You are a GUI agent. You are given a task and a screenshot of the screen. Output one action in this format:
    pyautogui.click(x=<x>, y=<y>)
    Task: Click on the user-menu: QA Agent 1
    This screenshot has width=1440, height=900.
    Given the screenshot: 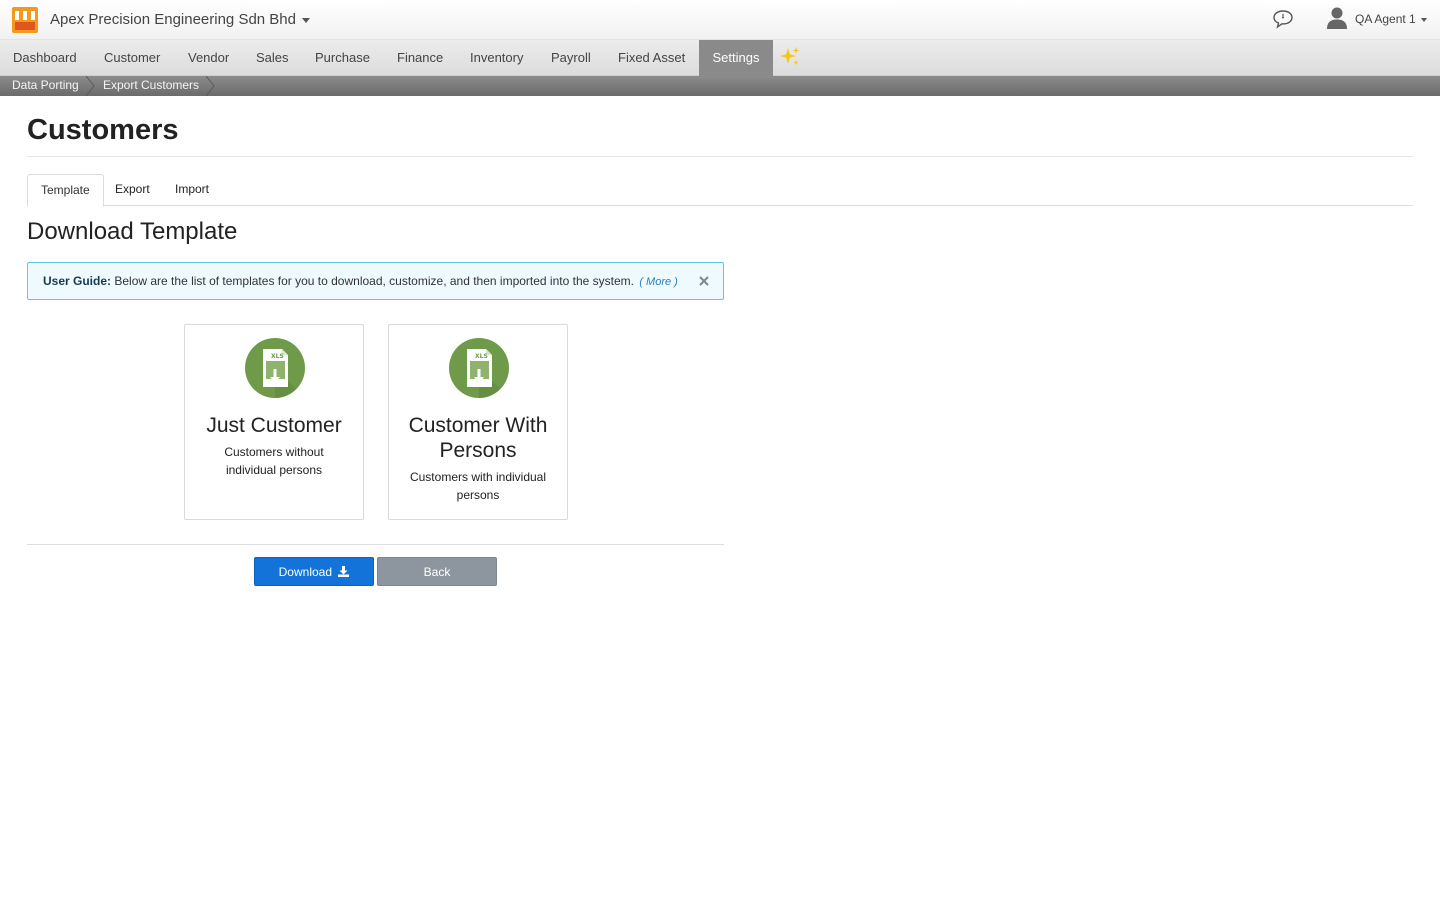 What is the action you would take?
    pyautogui.click(x=1391, y=19)
    